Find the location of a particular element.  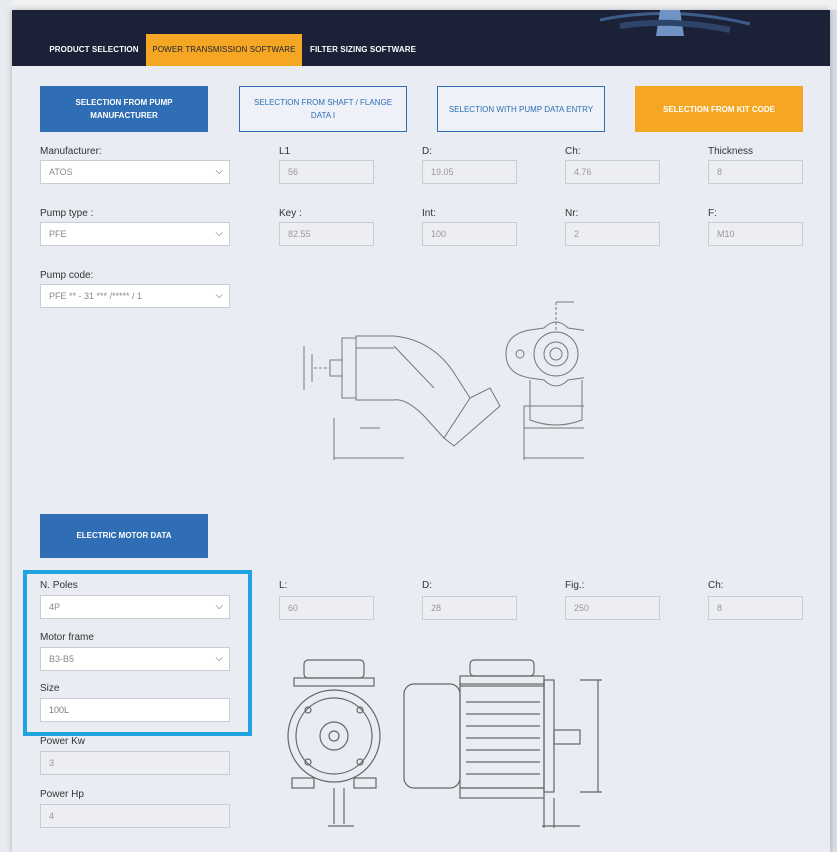

tab-filter-sizing-software: FILTER SIZING SOFTWARE is located at coordinates (363, 50).